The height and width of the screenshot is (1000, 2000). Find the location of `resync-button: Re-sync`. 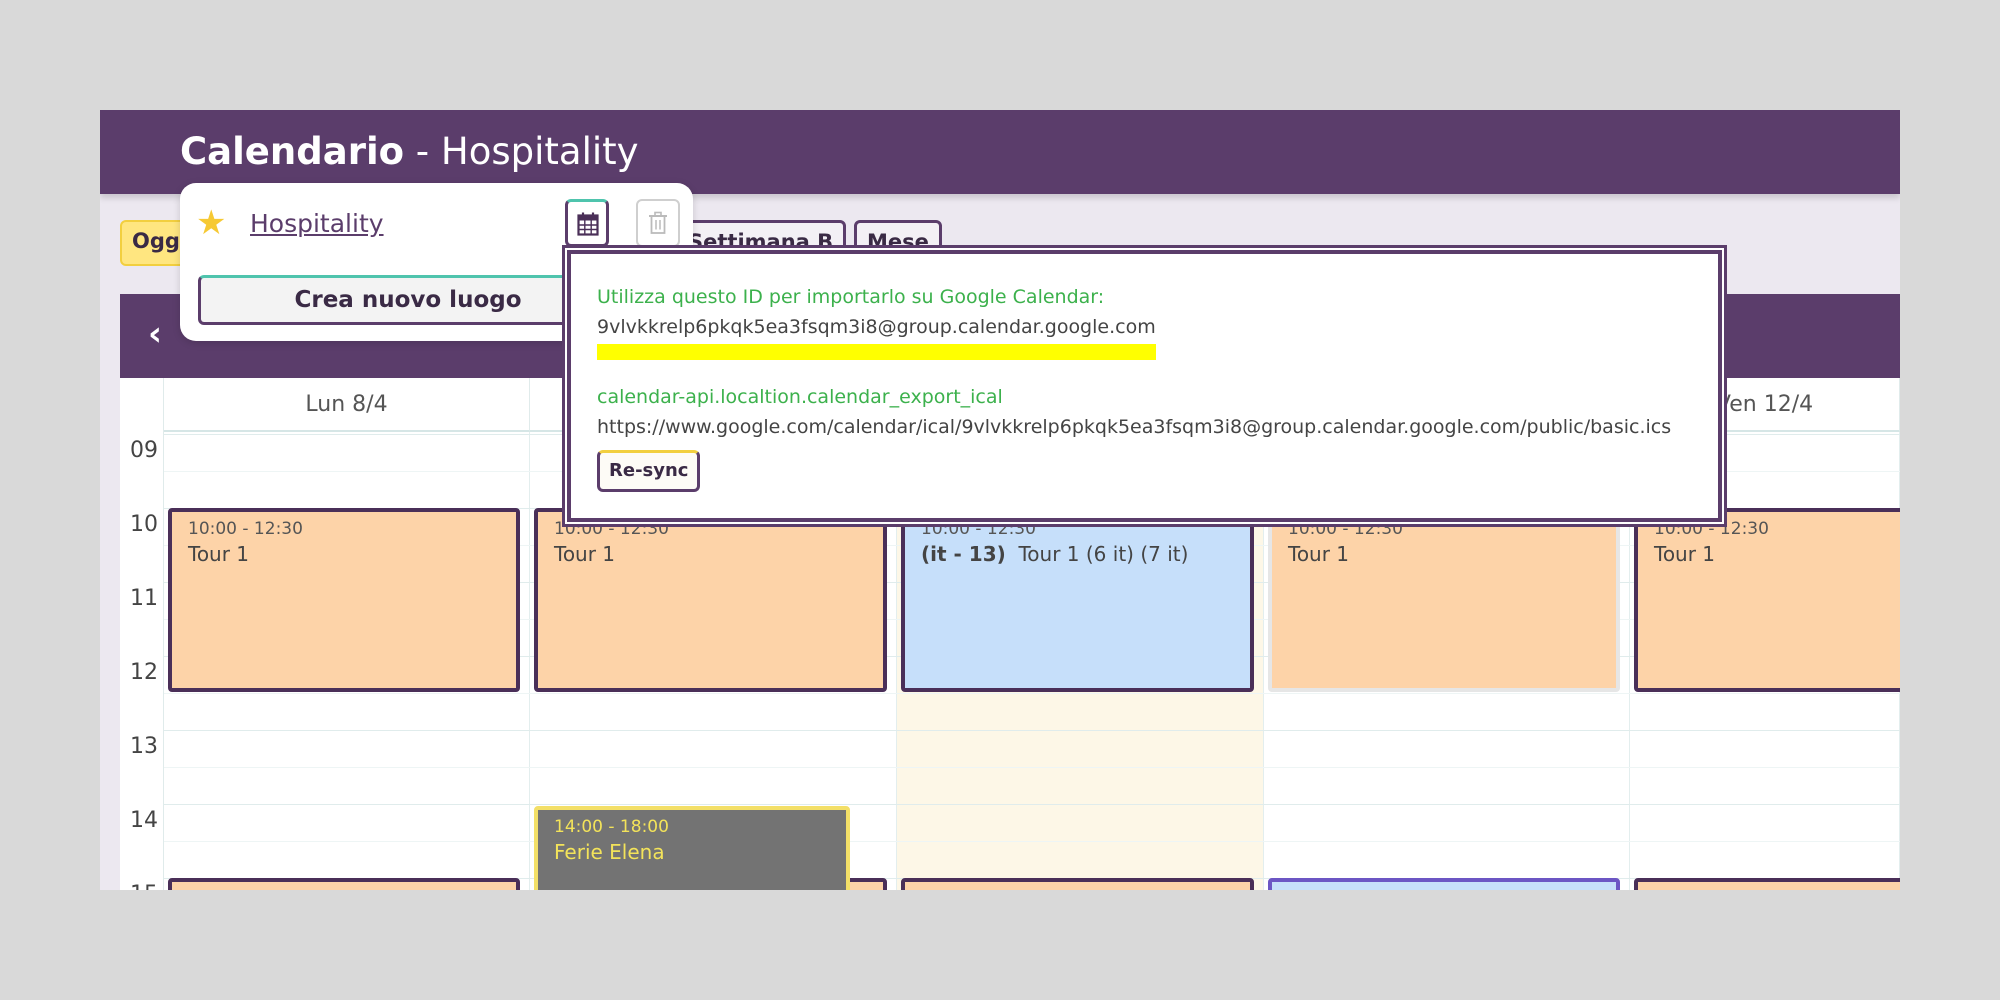

resync-button: Re-sync is located at coordinates (649, 471).